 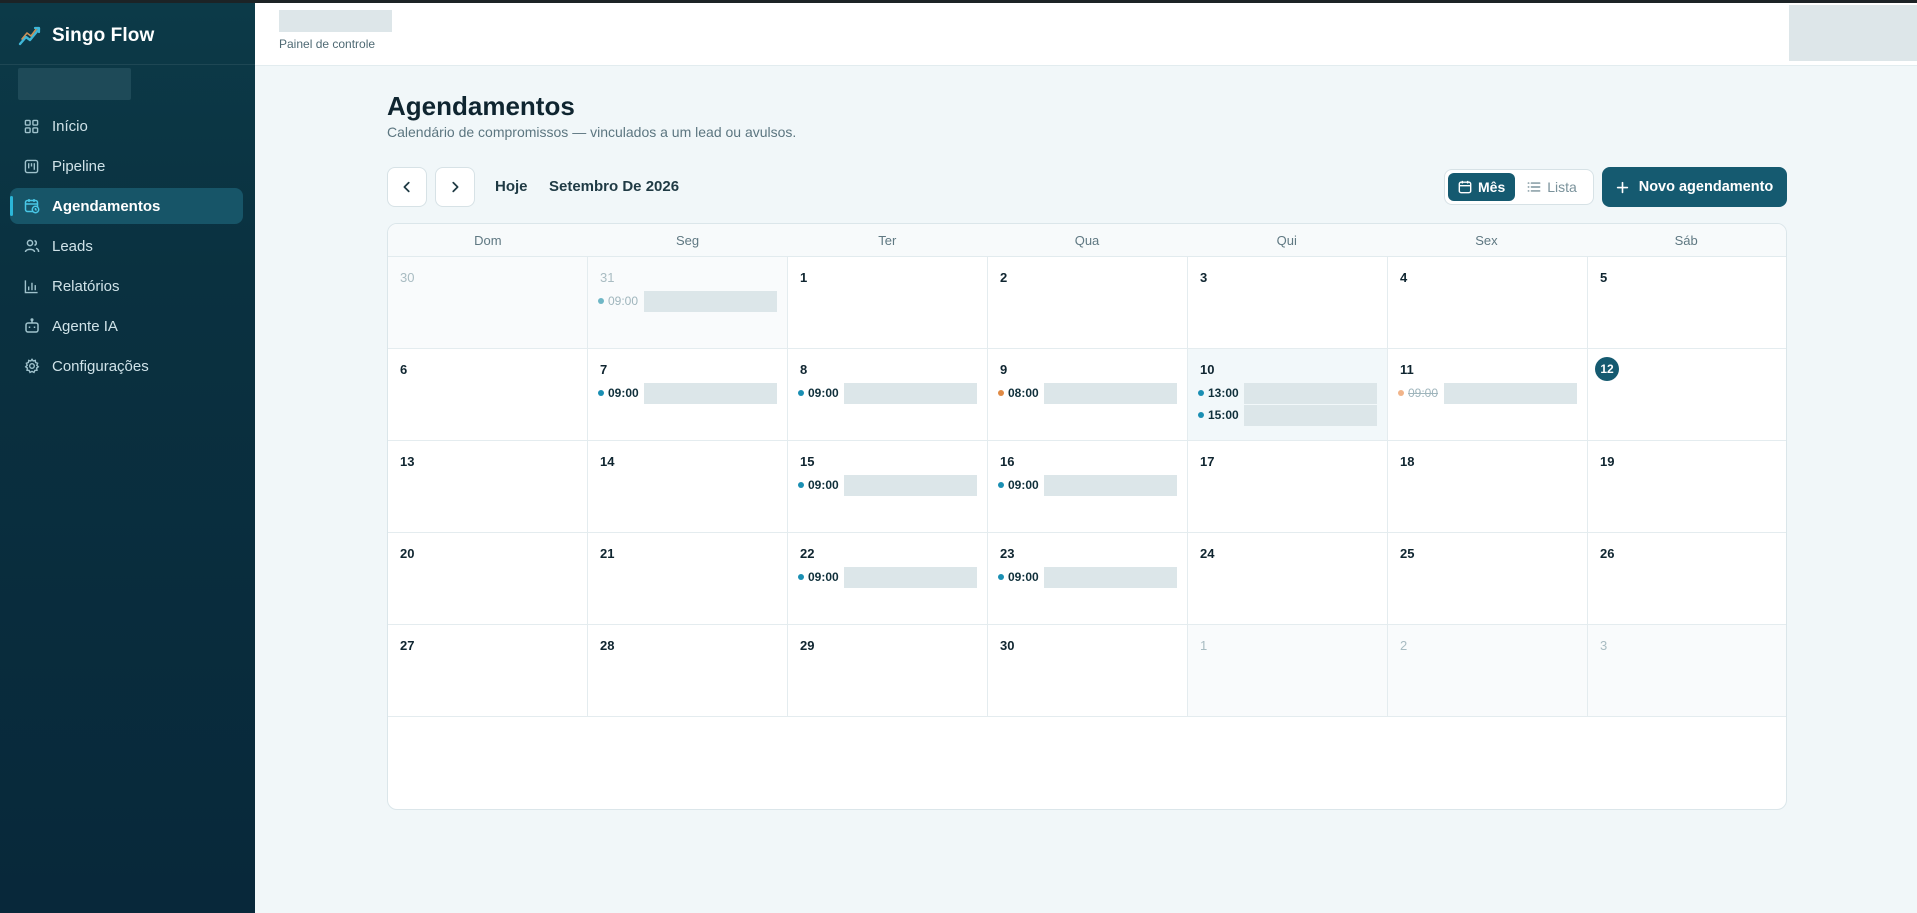 What do you see at coordinates (126, 166) in the screenshot?
I see `sidebar-item-pipeline: Pipeline` at bounding box center [126, 166].